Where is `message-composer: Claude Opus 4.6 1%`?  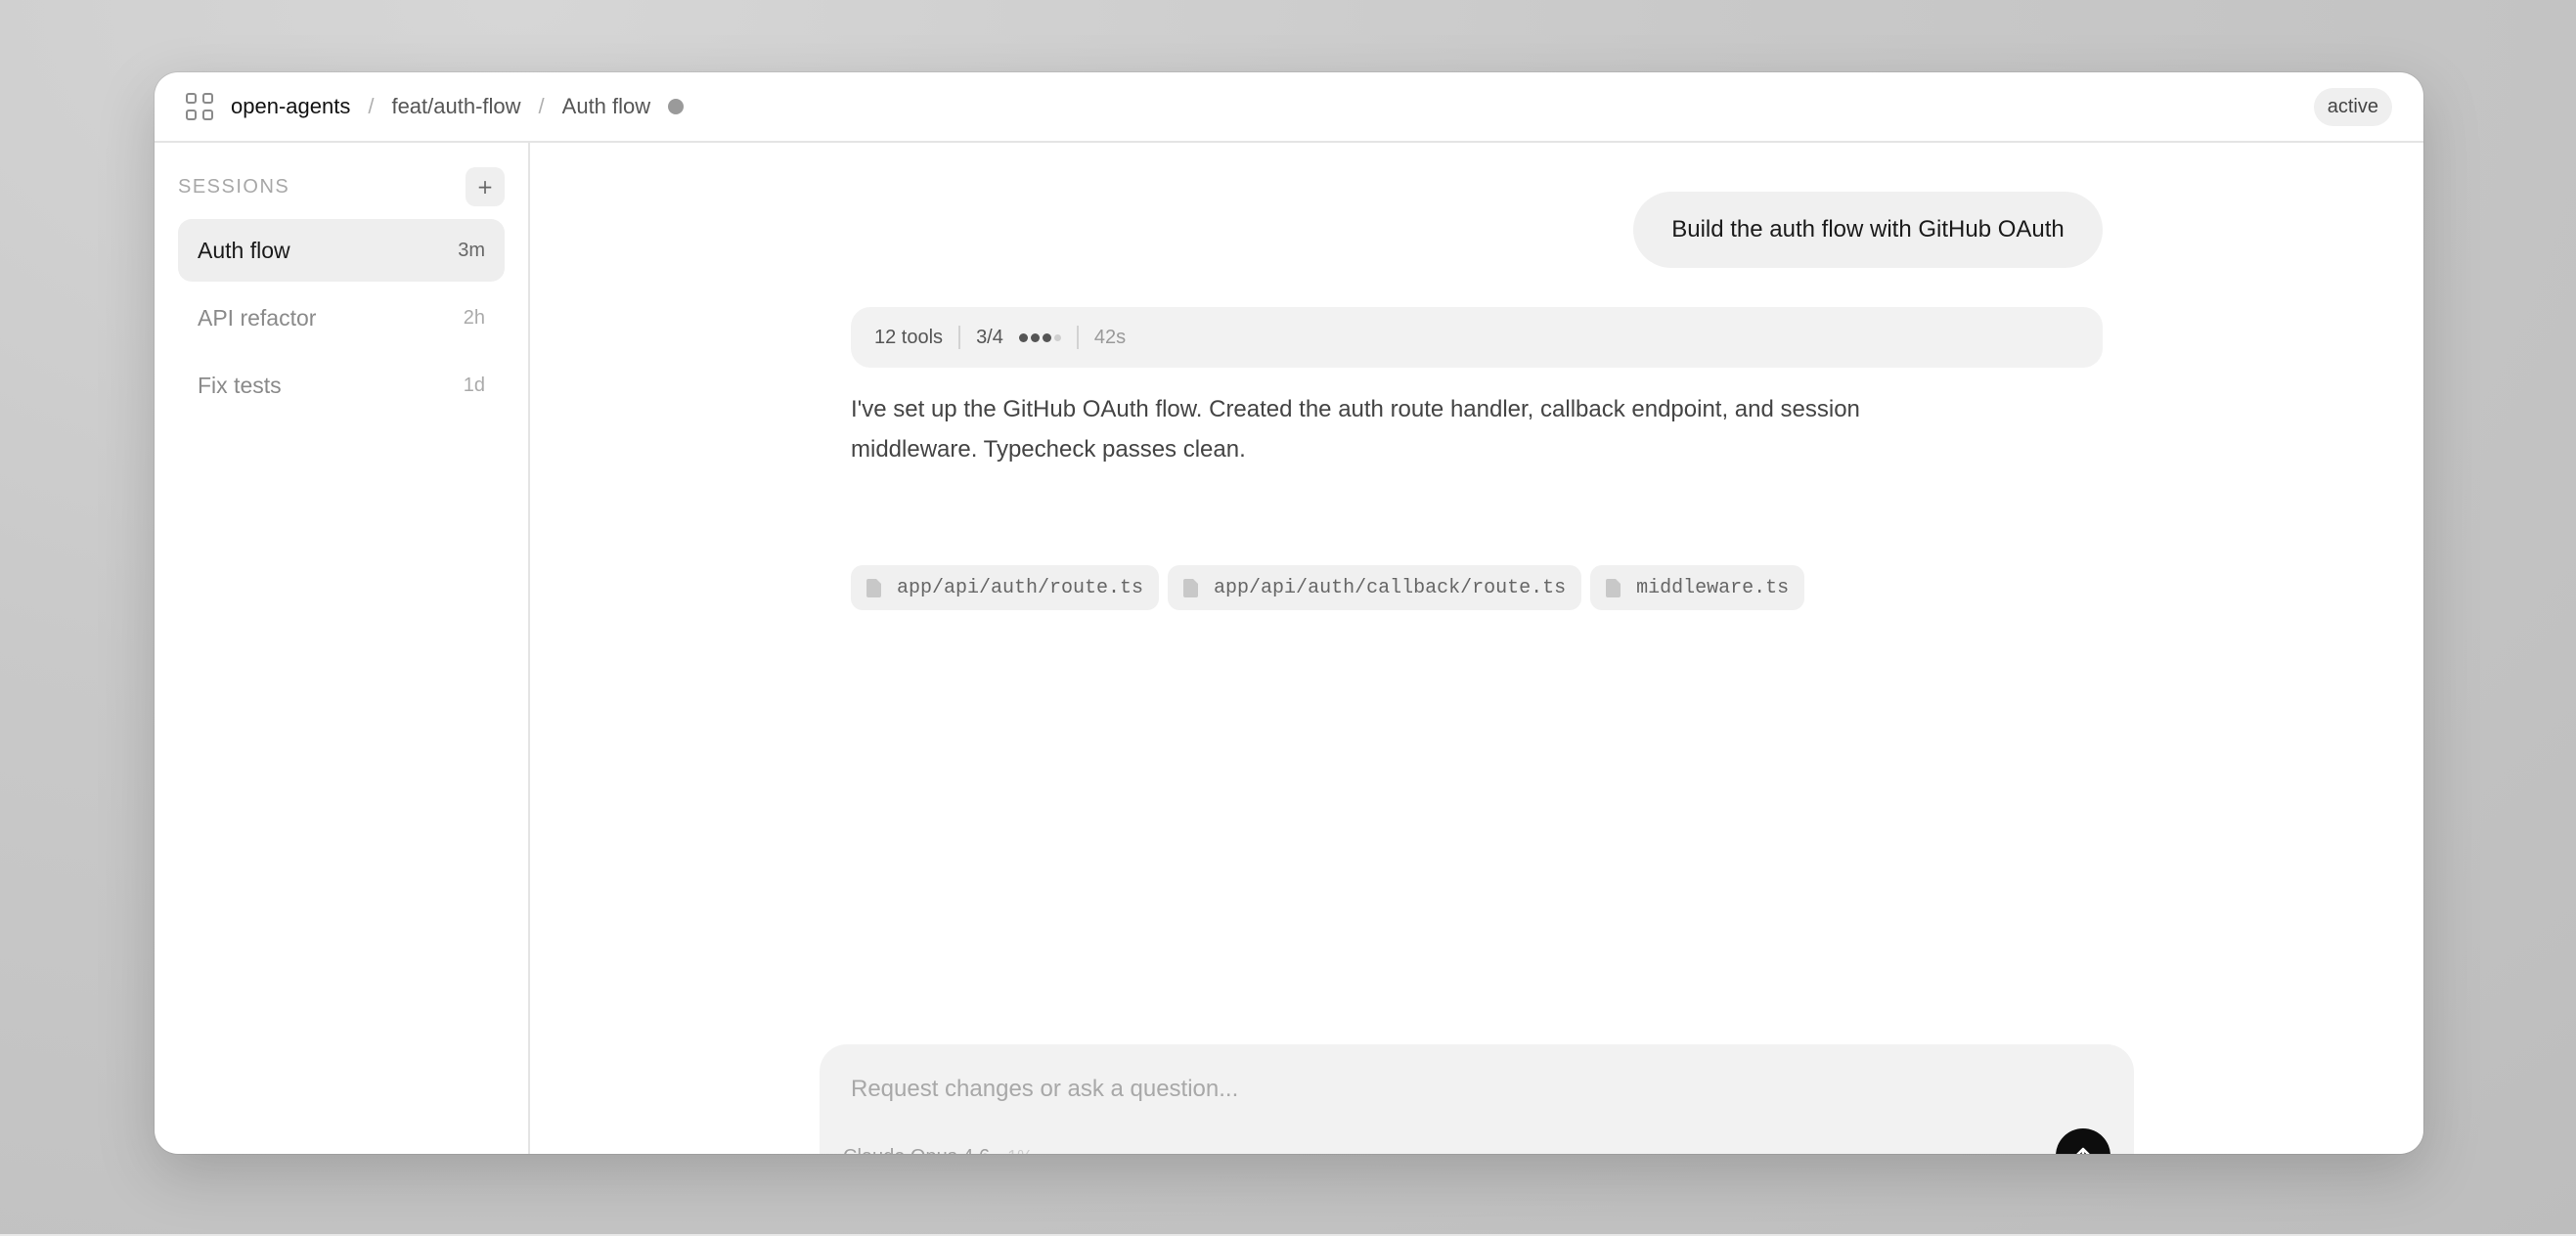 message-composer: Claude Opus 4.6 1% is located at coordinates (1477, 1099).